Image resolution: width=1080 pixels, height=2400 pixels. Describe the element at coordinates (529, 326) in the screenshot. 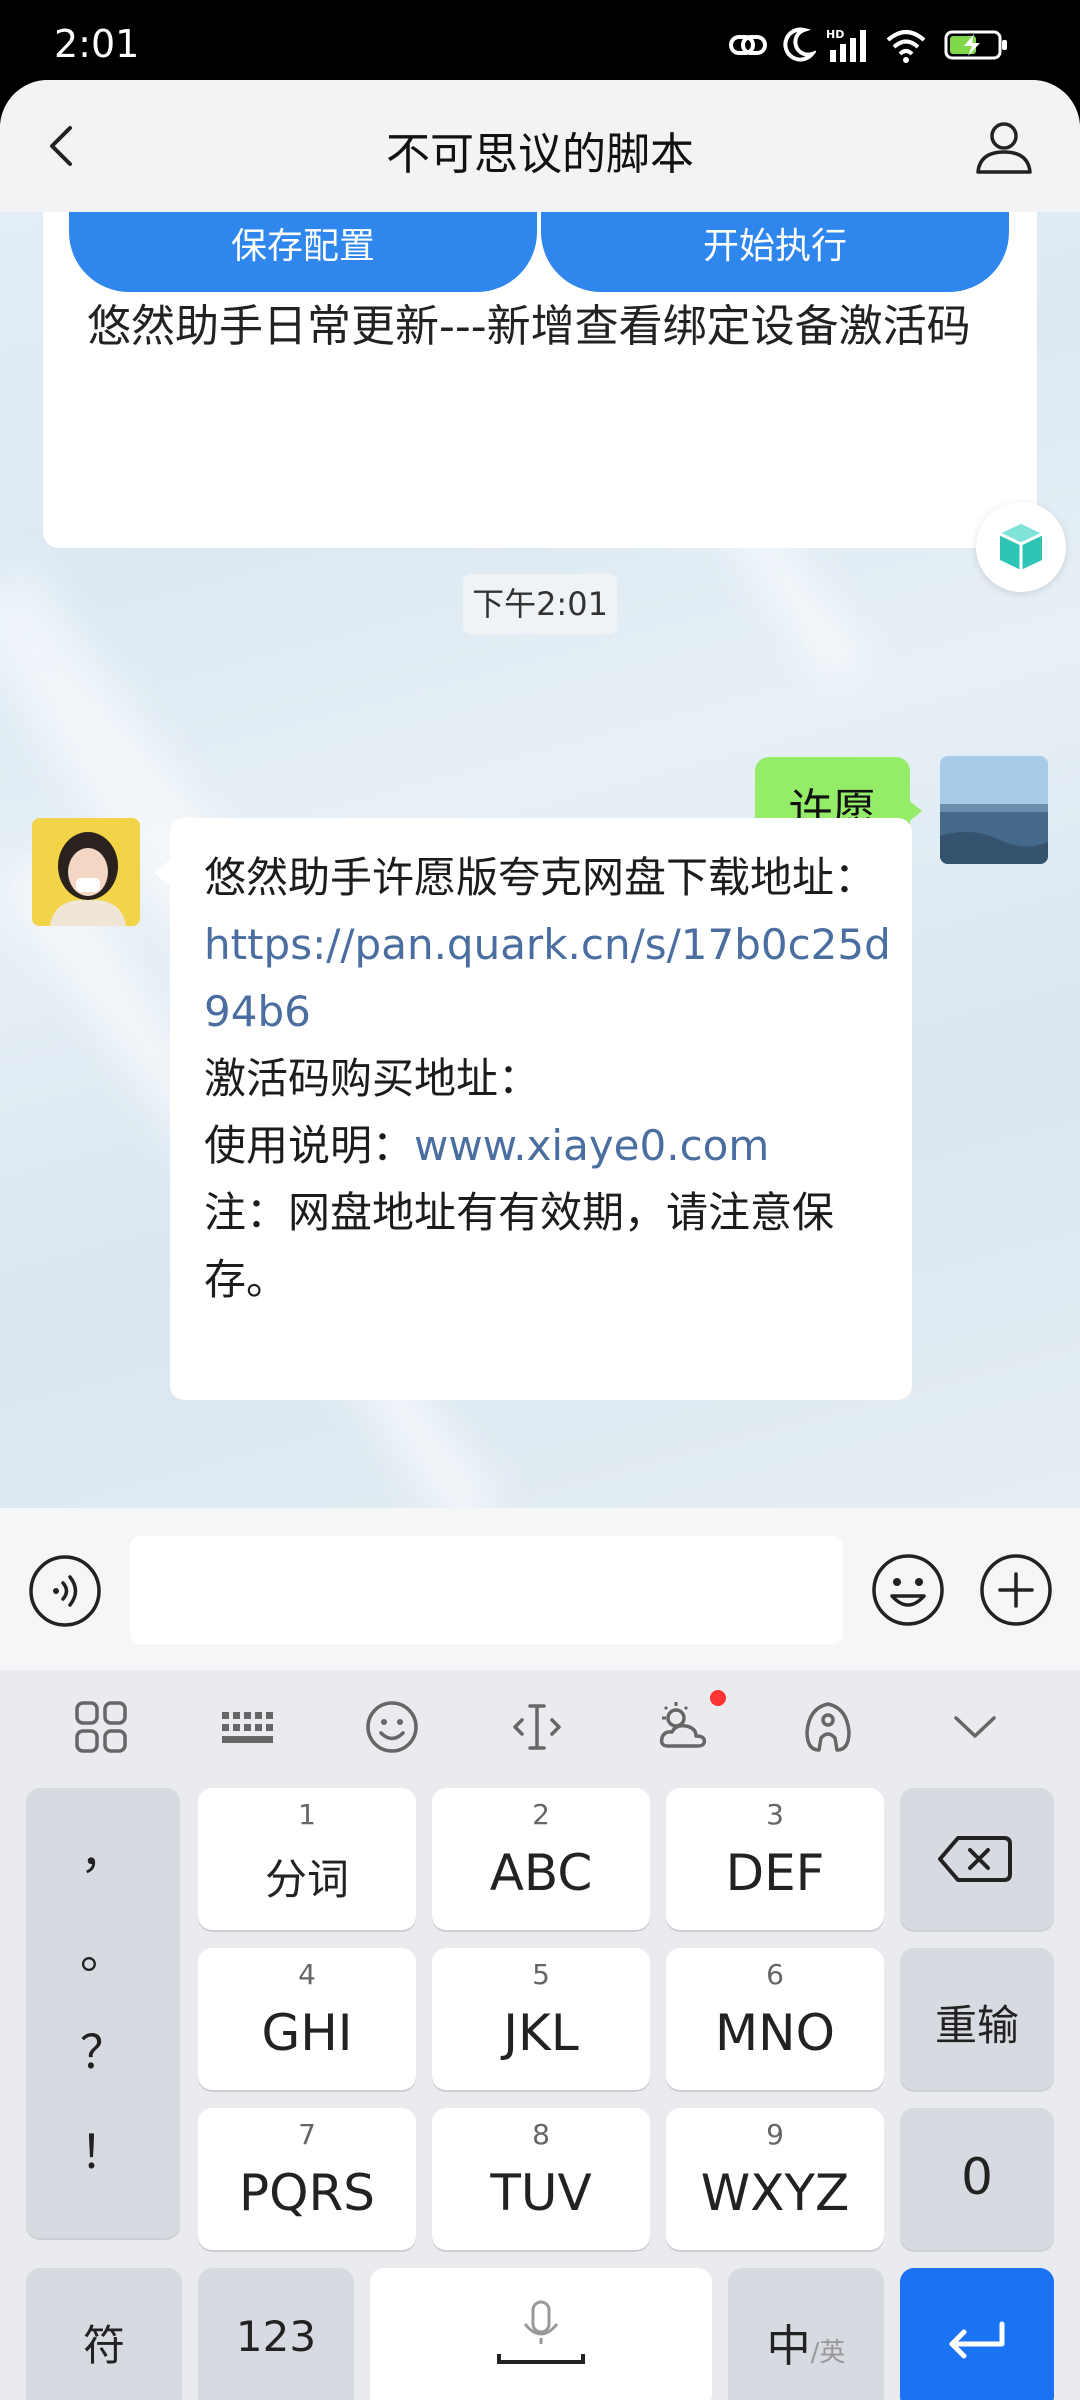

I see `card-text: 悠然助手日常更新---新增查看绑定设备激活码` at that location.